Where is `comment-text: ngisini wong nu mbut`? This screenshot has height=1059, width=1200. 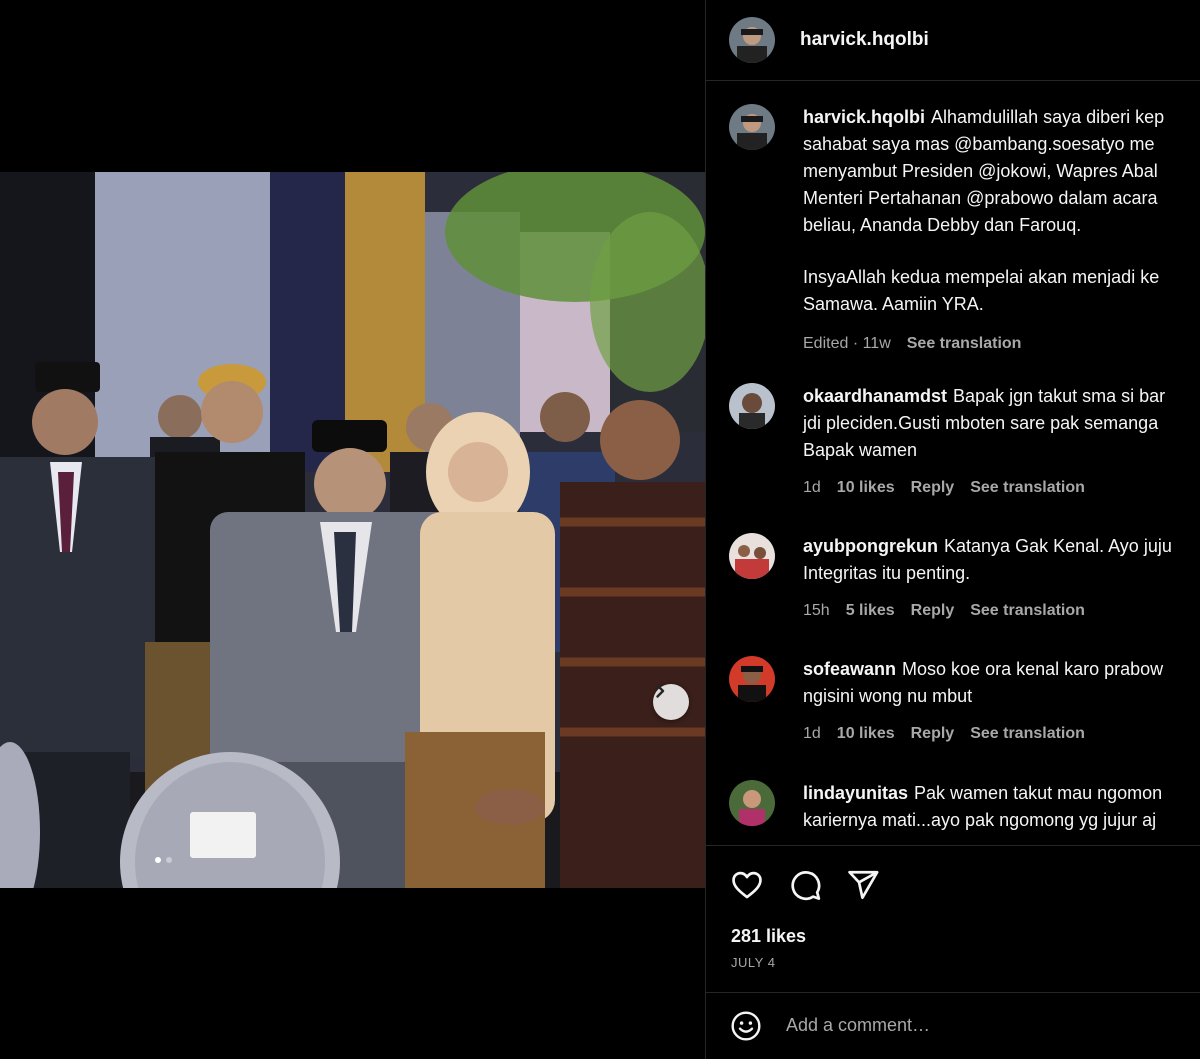 comment-text: ngisini wong nu mbut is located at coordinates (888, 696).